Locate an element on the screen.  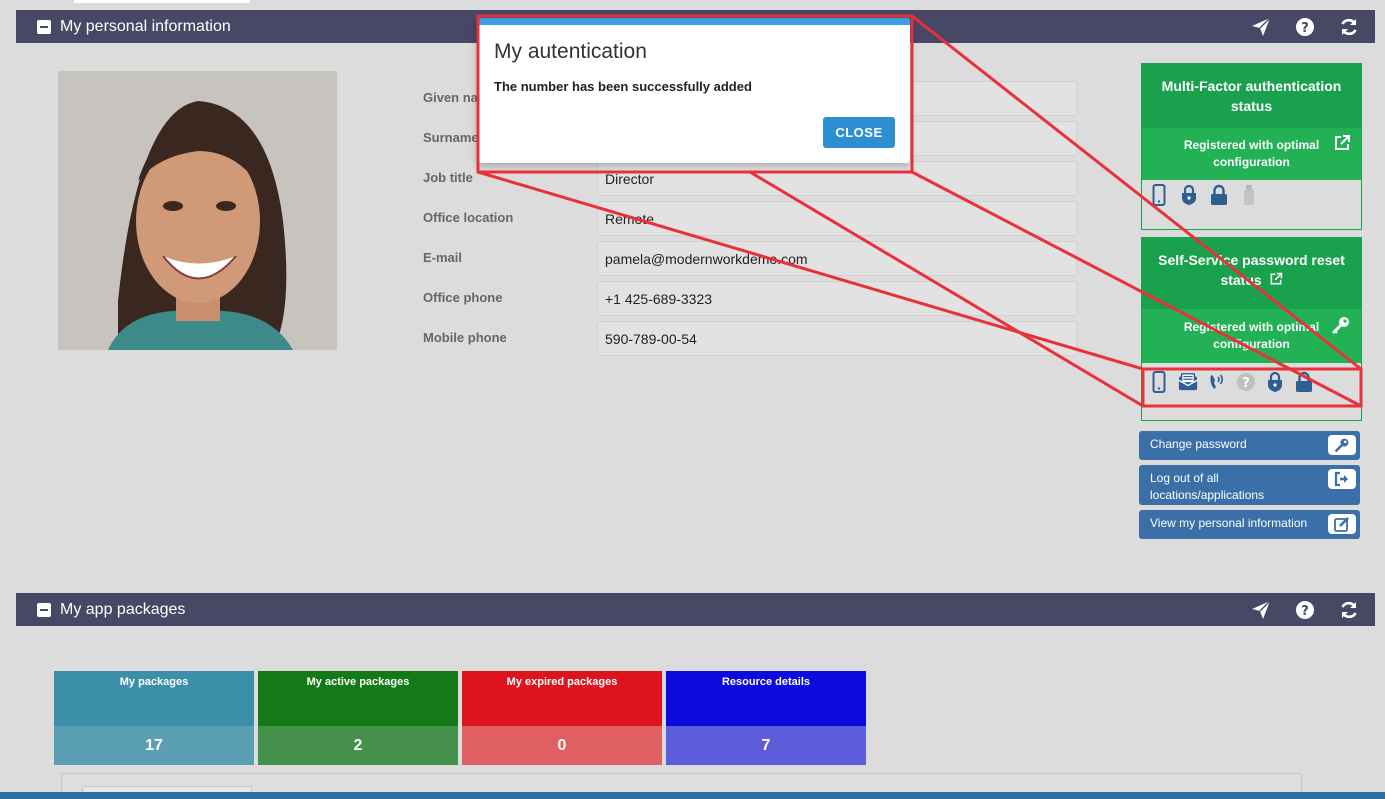
change-password-button: Change password is located at coordinates (1249, 445).